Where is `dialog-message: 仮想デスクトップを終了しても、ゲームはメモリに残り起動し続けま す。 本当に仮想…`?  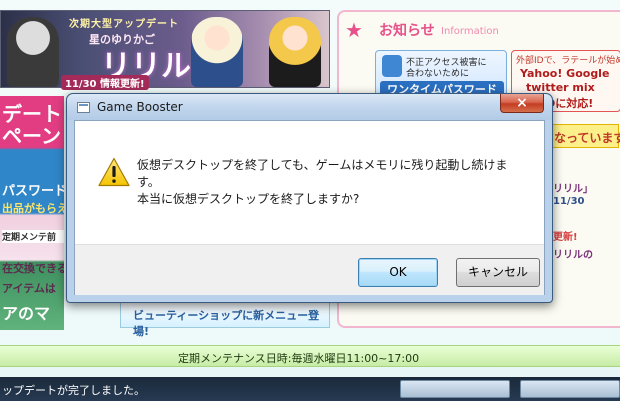
dialog-message: 仮想デスクトップを終了しても、ゲームはメモリに残り起動し続けま す。 本当に仮想… is located at coordinates (337, 182).